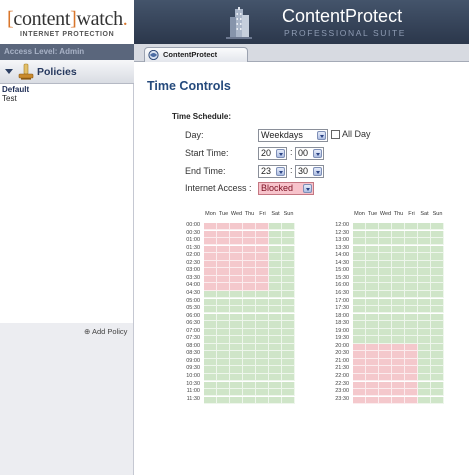 This screenshot has width=469, height=475. What do you see at coordinates (373, 214) in the screenshot?
I see `day-header-tue: Tue` at bounding box center [373, 214].